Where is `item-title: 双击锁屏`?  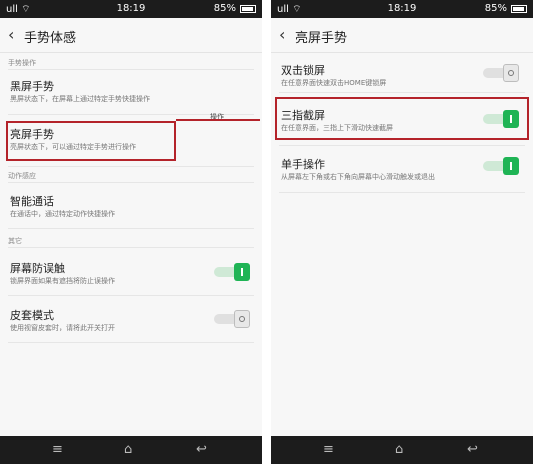
item-title: 双击锁屏 is located at coordinates (303, 70).